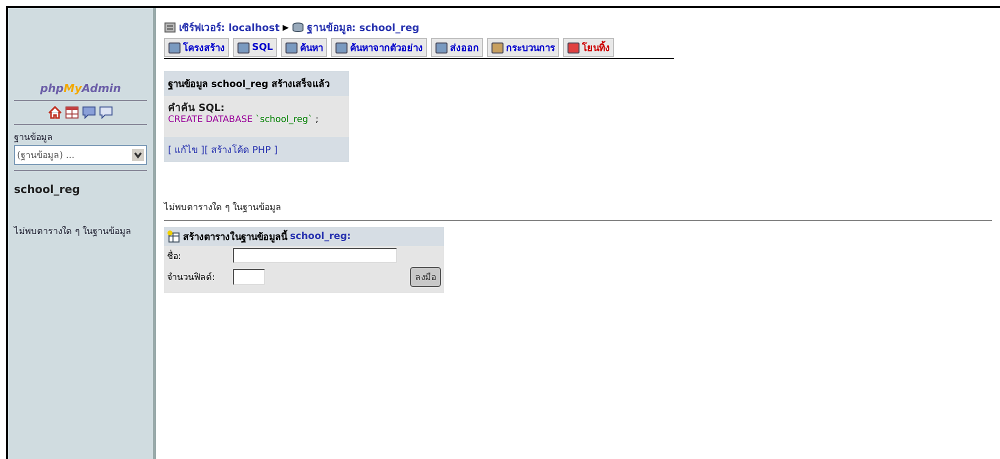  I want to click on field-count-field, so click(249, 277).